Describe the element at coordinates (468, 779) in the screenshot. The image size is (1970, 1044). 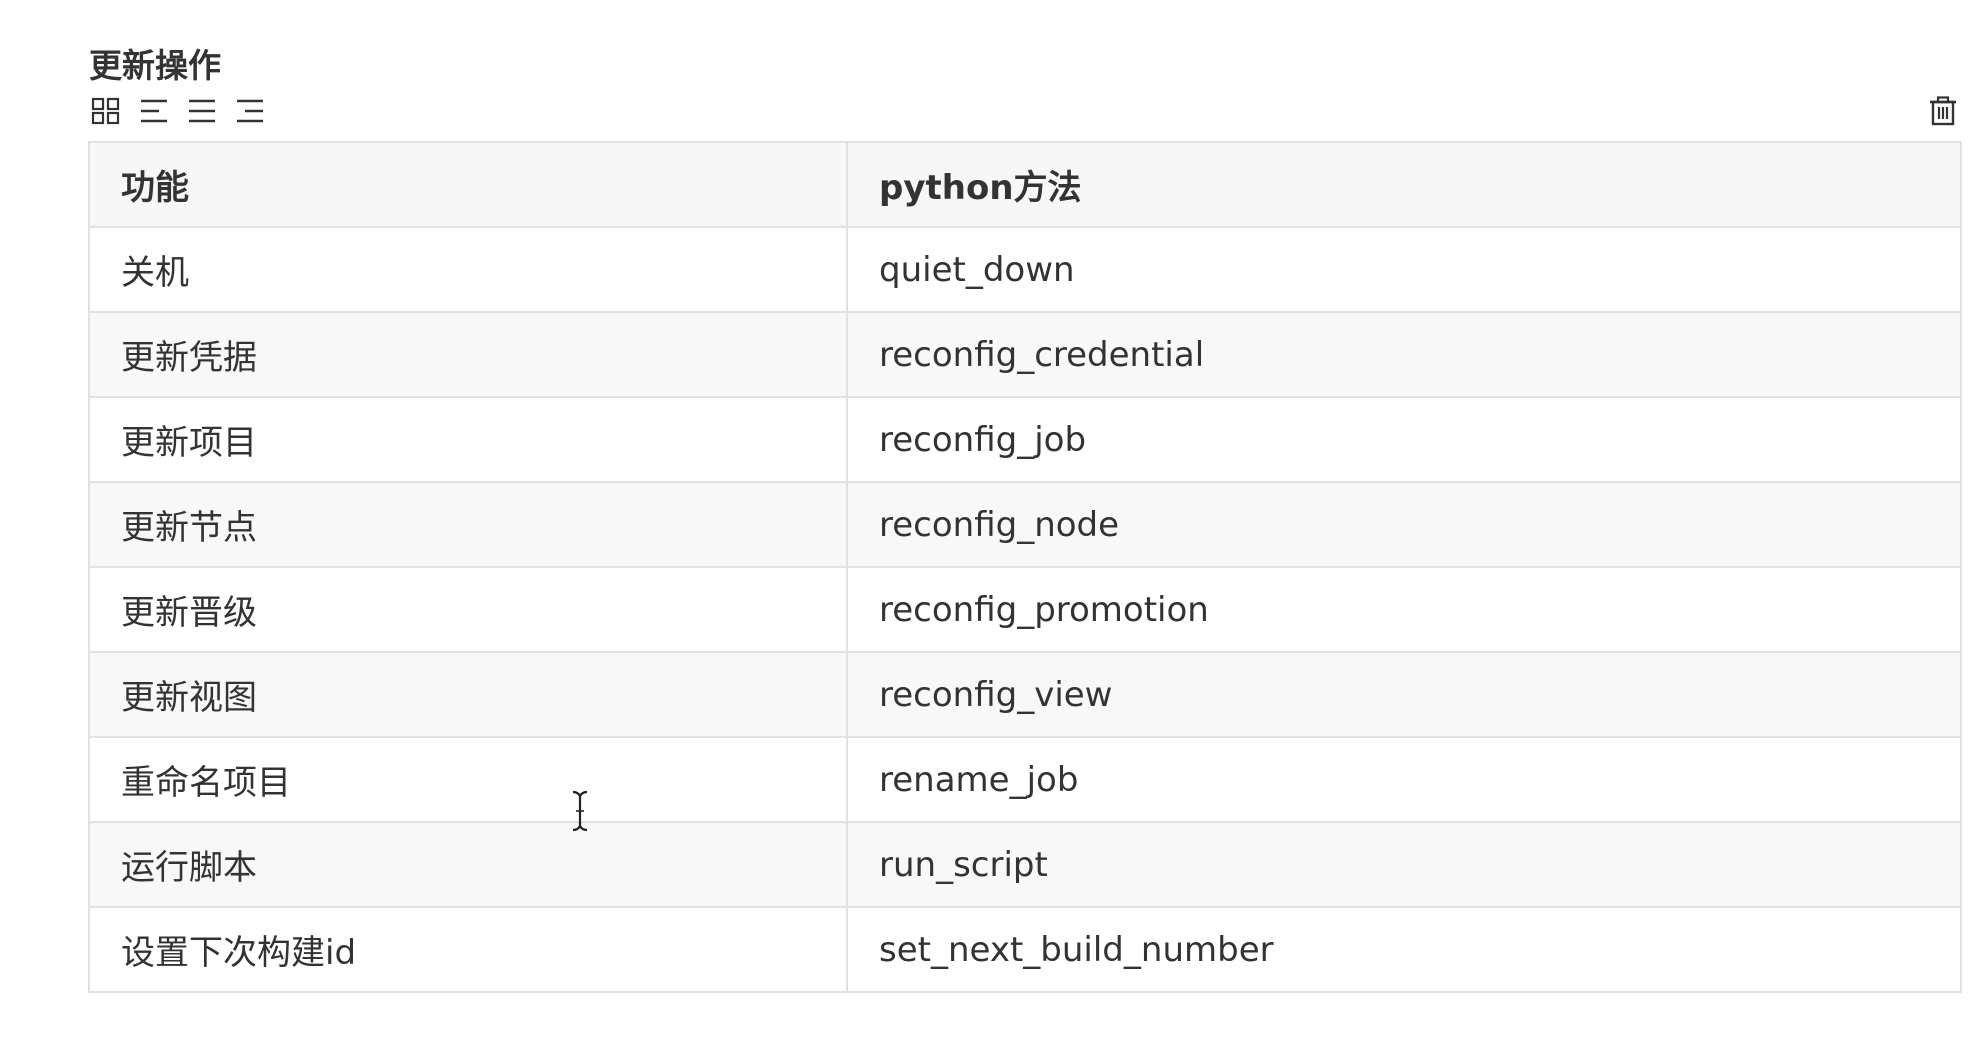
I see `function-cell: 重命名项目` at that location.